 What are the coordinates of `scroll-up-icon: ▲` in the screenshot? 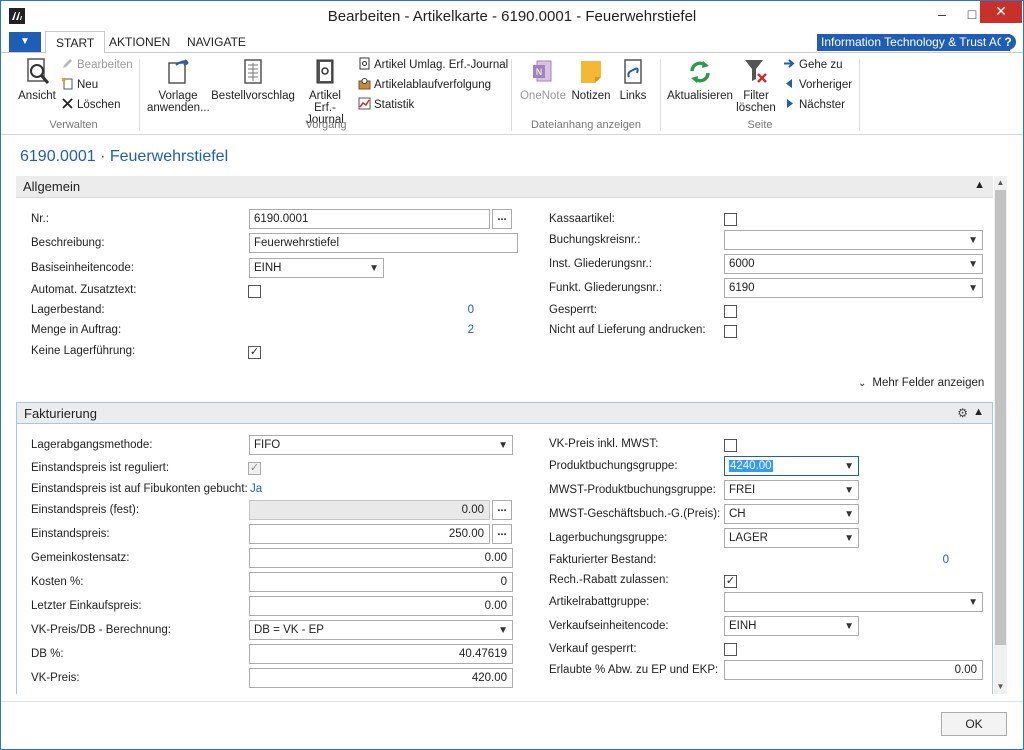 It's located at (1000, 183).